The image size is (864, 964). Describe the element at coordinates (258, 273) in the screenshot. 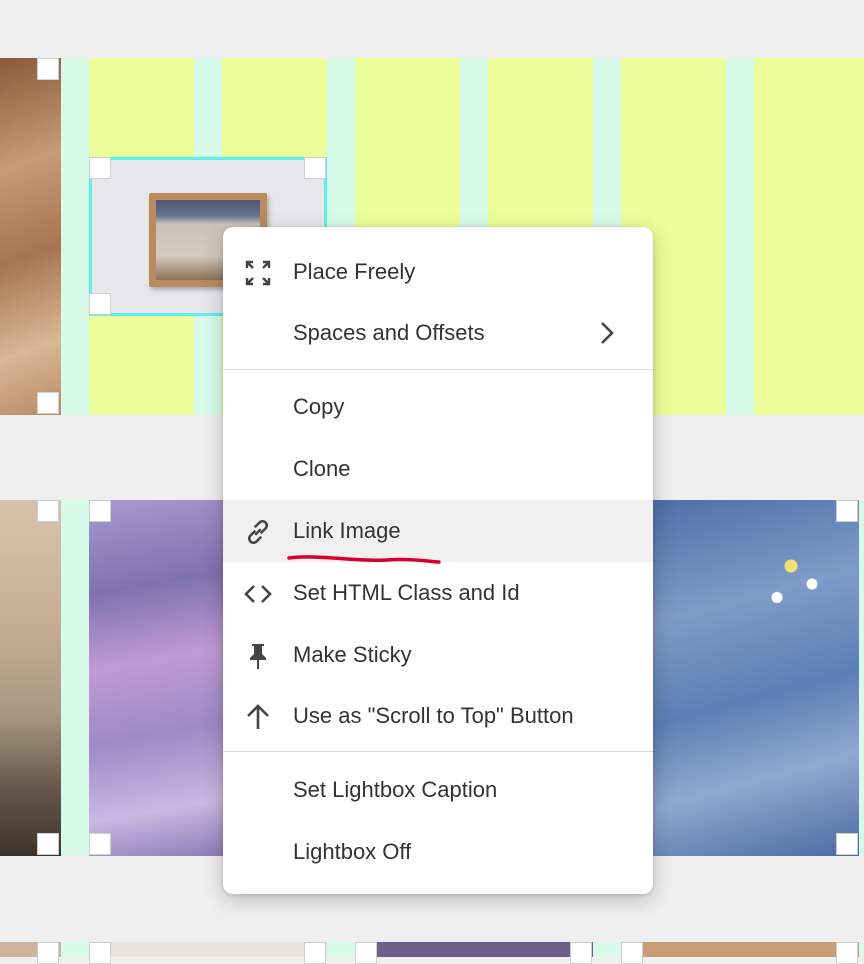

I see `expand-arrows-icon` at that location.